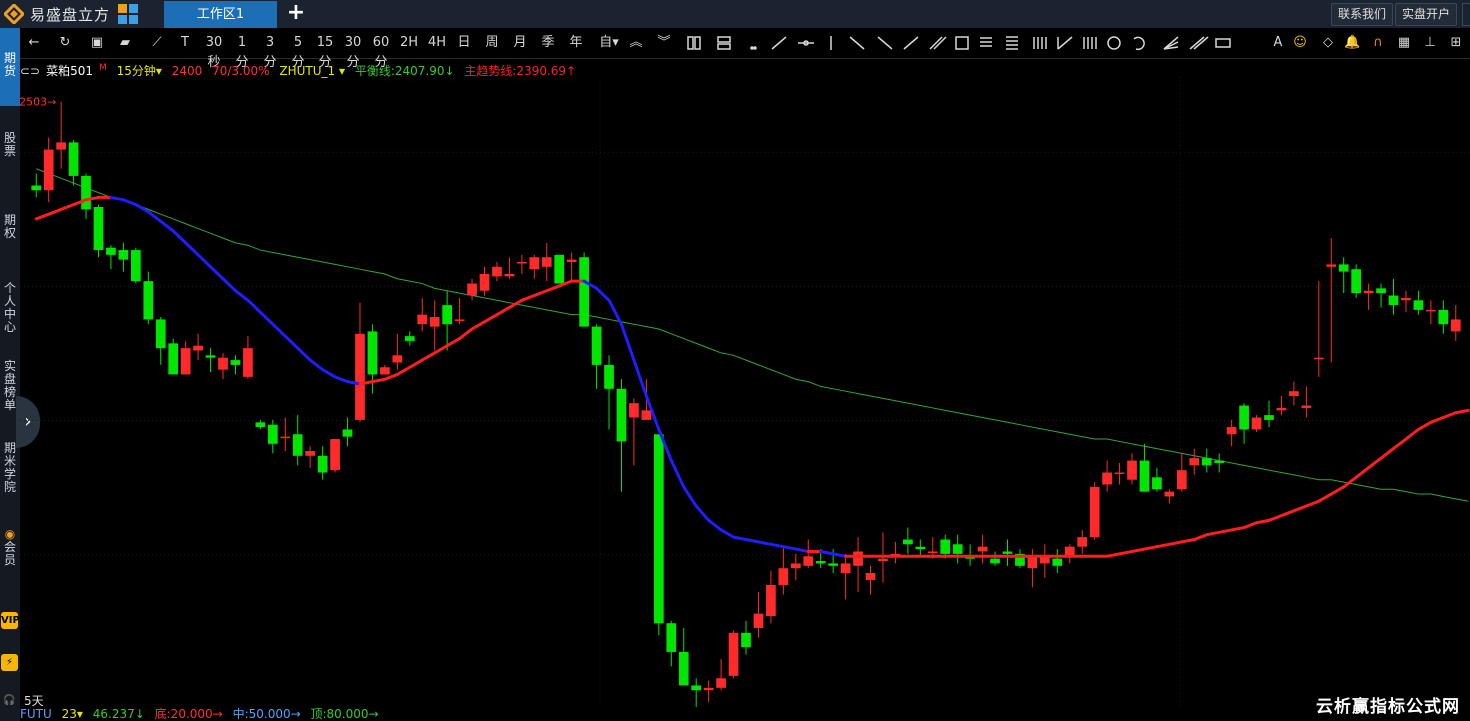 The width and height of the screenshot is (1470, 721). I want to click on sidebar-item-options: 期权, so click(10, 227).